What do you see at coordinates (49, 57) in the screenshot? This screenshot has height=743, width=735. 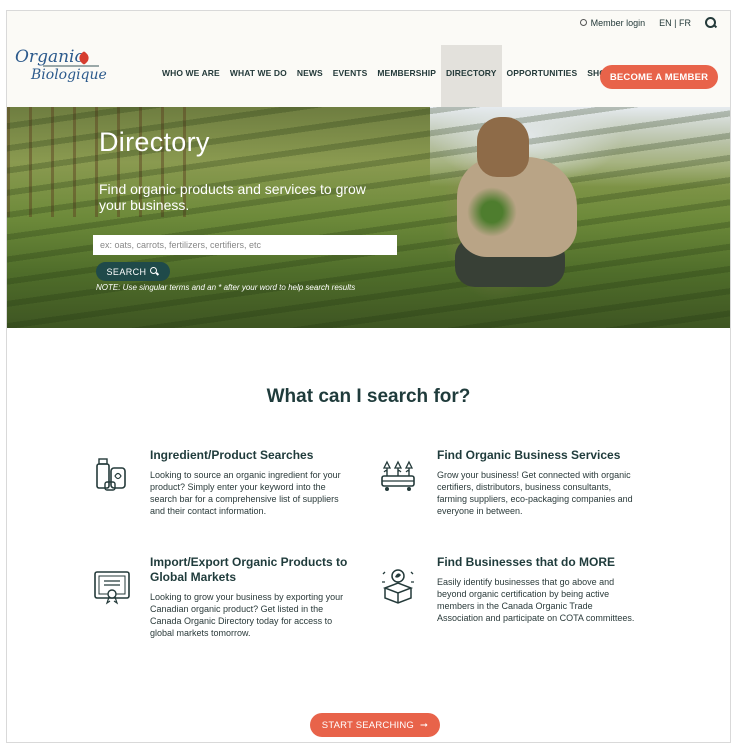 I see `logo-text-organic: Organic` at bounding box center [49, 57].